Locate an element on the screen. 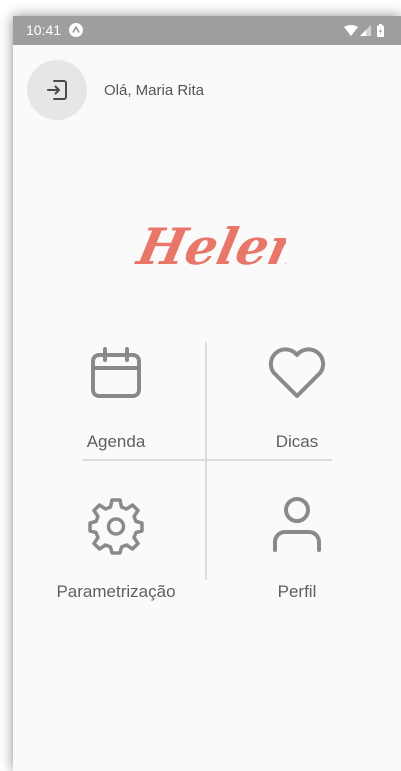 This screenshot has width=401, height=771. menu-item-dicas: Dicas is located at coordinates (297, 401).